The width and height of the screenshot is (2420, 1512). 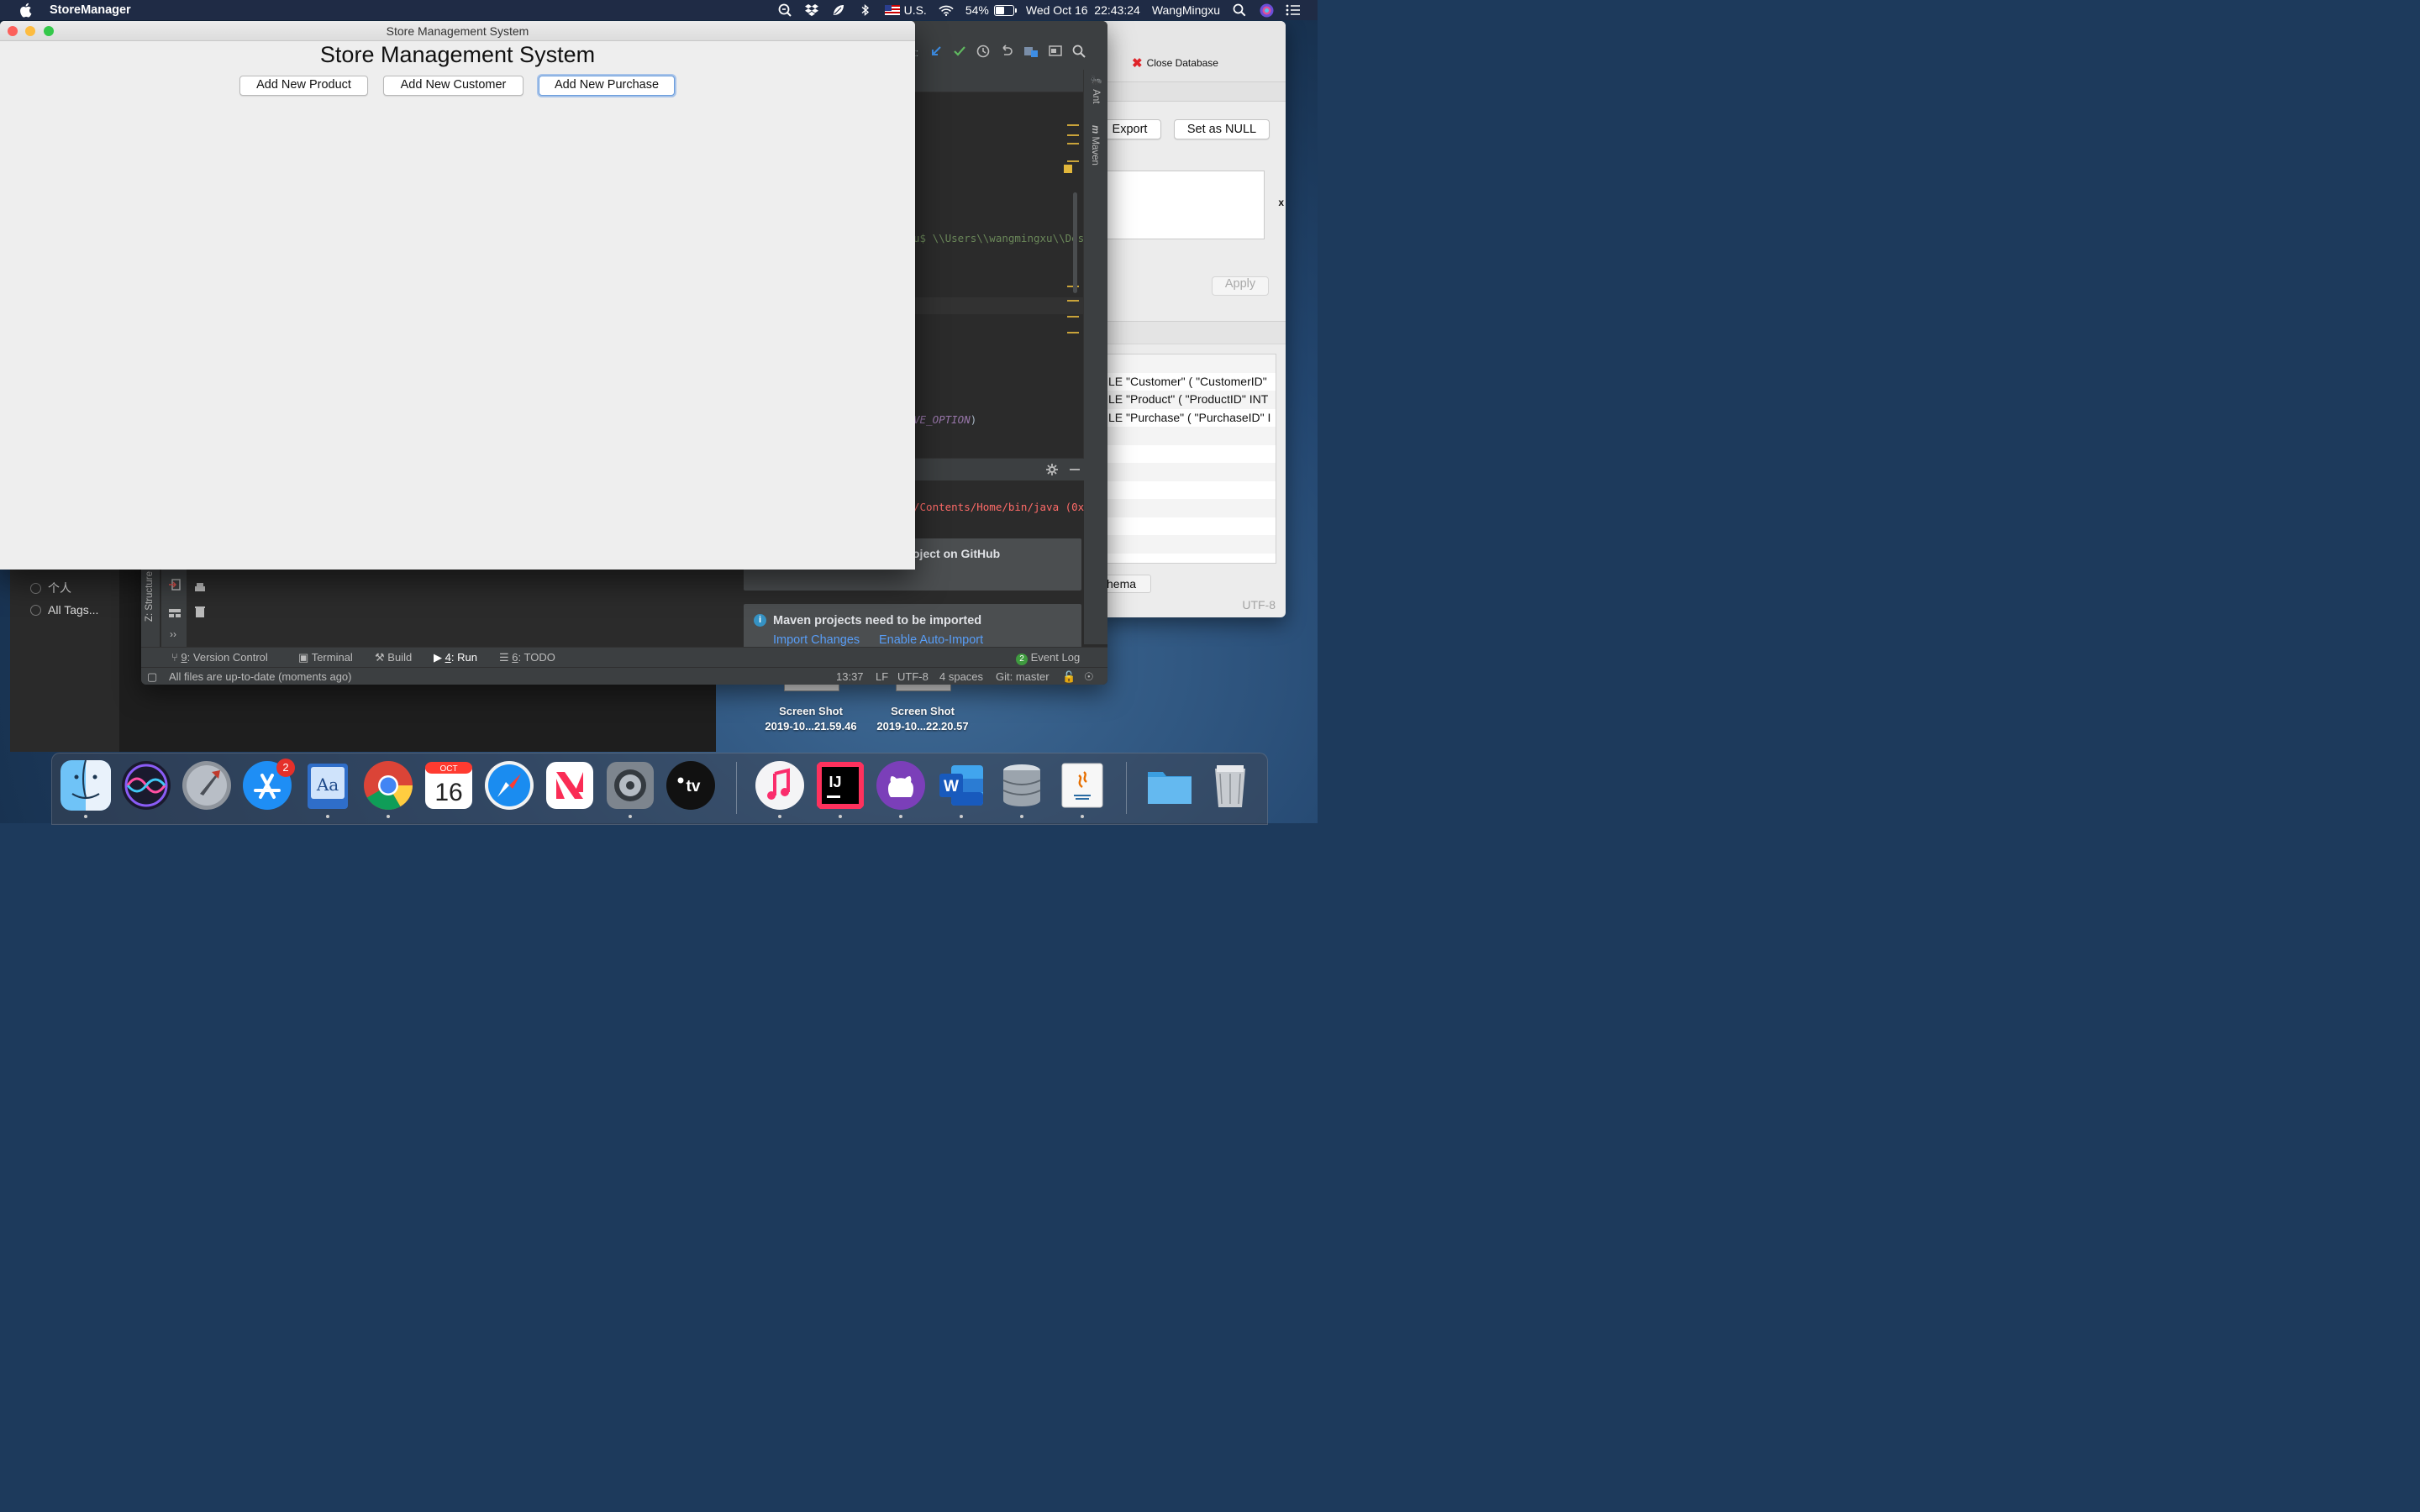 What do you see at coordinates (200, 611) in the screenshot?
I see `trash-icon` at bounding box center [200, 611].